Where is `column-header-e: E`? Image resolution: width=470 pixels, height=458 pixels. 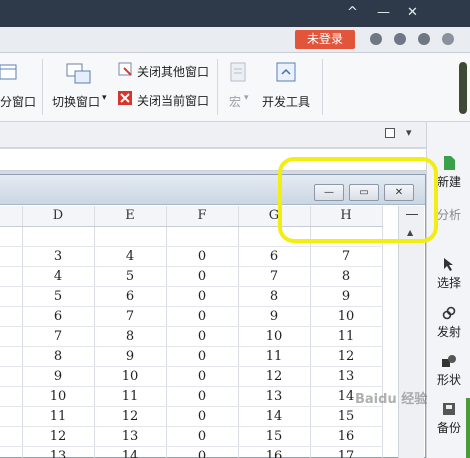 column-header-e: E is located at coordinates (130, 216).